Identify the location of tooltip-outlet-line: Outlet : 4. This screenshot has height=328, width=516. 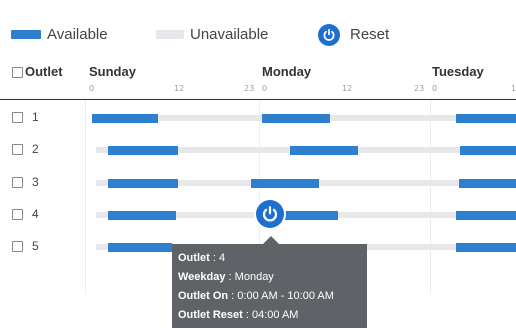
(201, 258).